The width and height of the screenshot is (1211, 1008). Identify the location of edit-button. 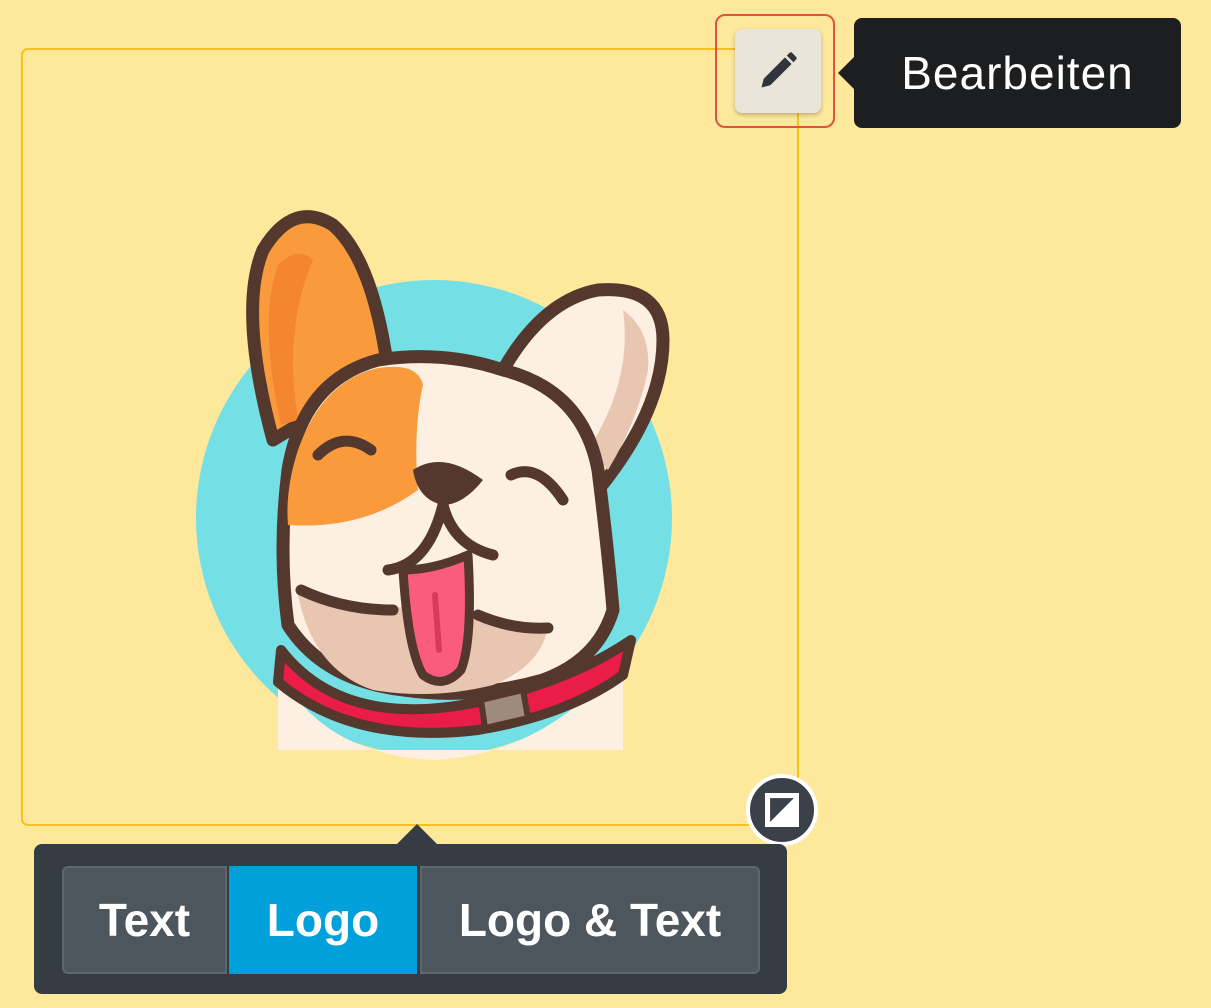
(778, 71).